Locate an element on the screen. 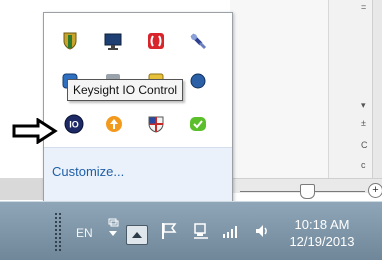 This screenshot has width=382, height=260. network-icon is located at coordinates (201, 231).